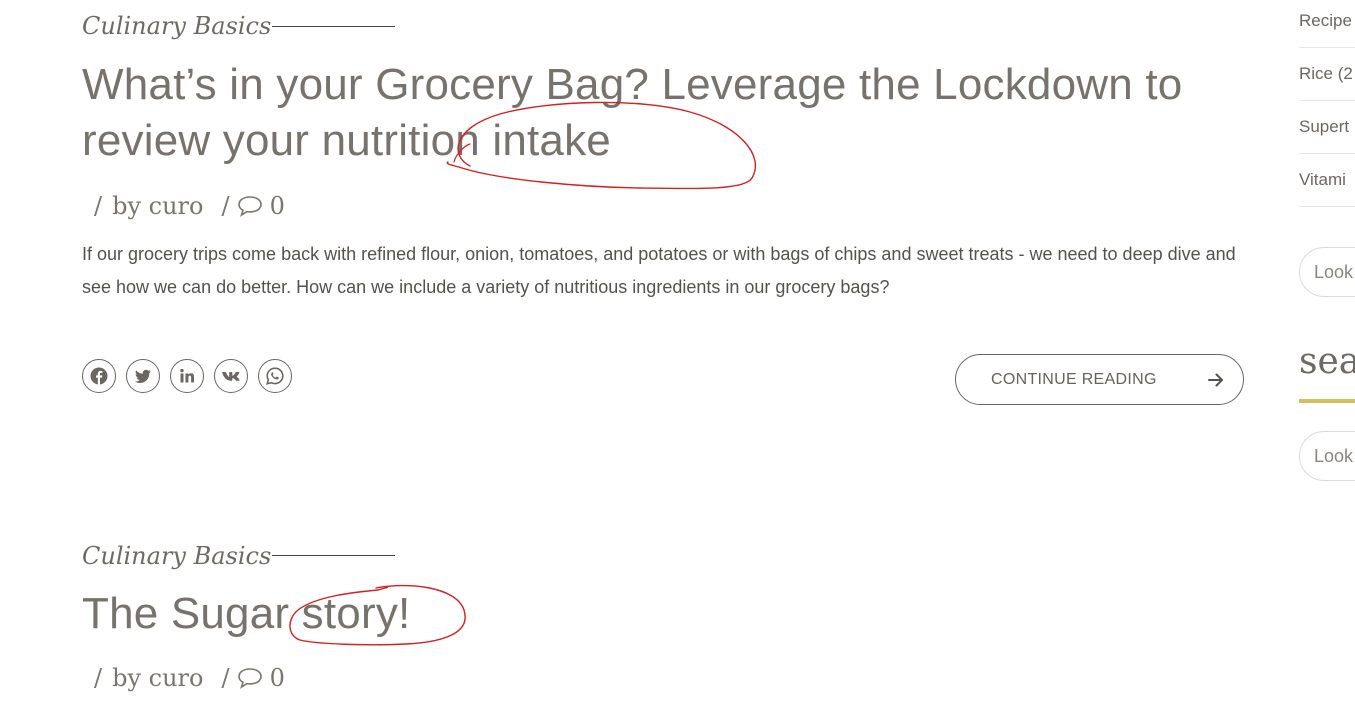 This screenshot has width=1355, height=716. I want to click on heading-underline, so click(1327, 401).